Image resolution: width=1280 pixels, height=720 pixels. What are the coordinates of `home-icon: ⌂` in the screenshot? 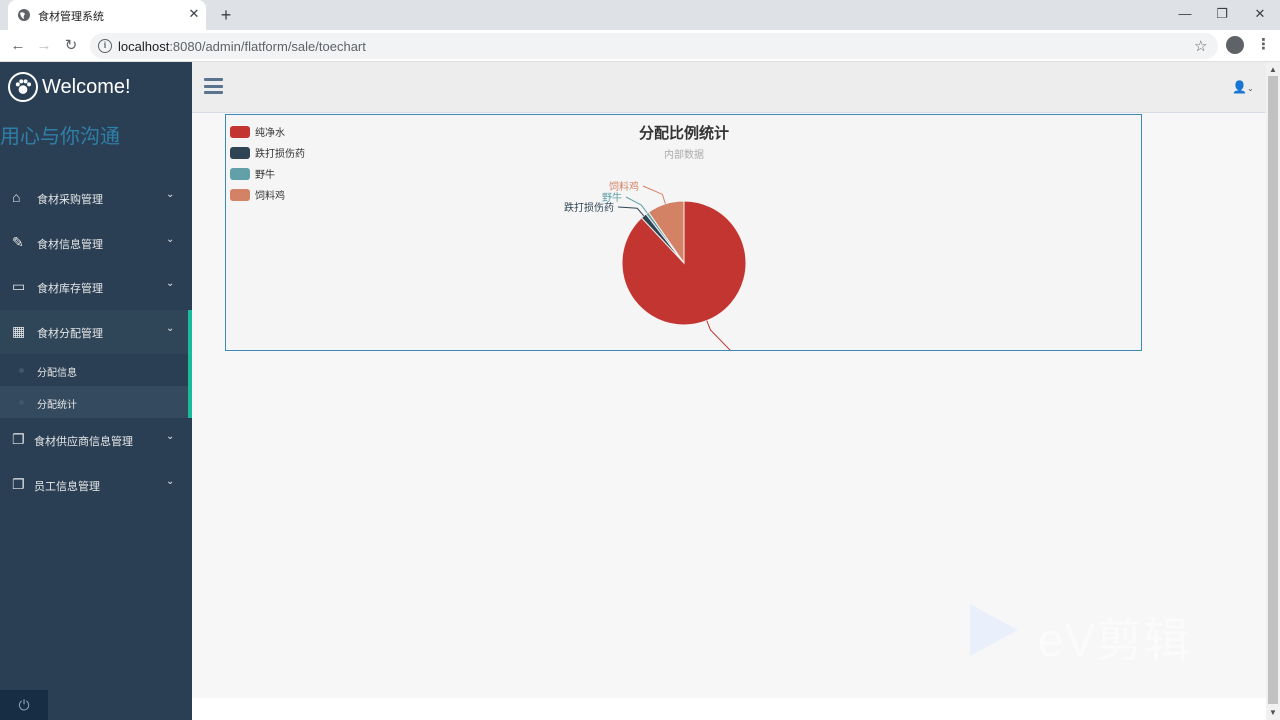 It's located at (16, 197).